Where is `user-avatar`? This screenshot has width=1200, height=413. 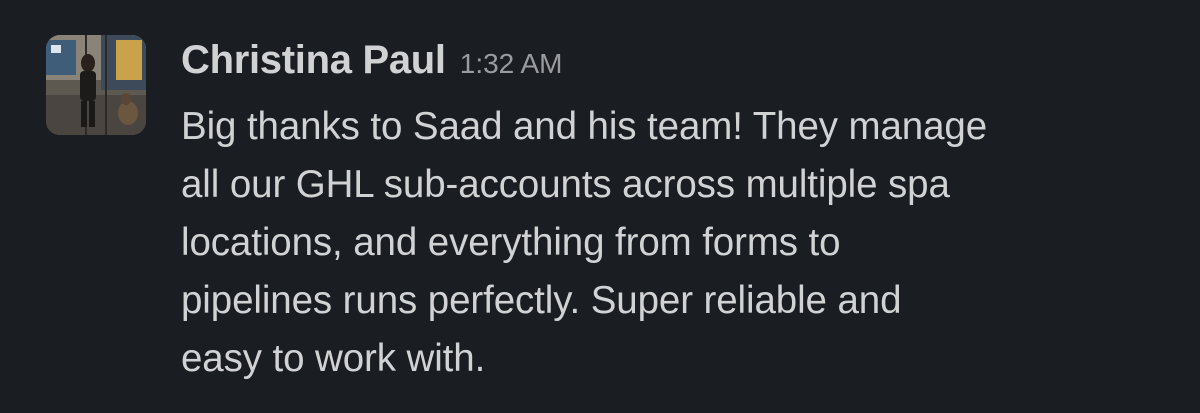
user-avatar is located at coordinates (96, 85).